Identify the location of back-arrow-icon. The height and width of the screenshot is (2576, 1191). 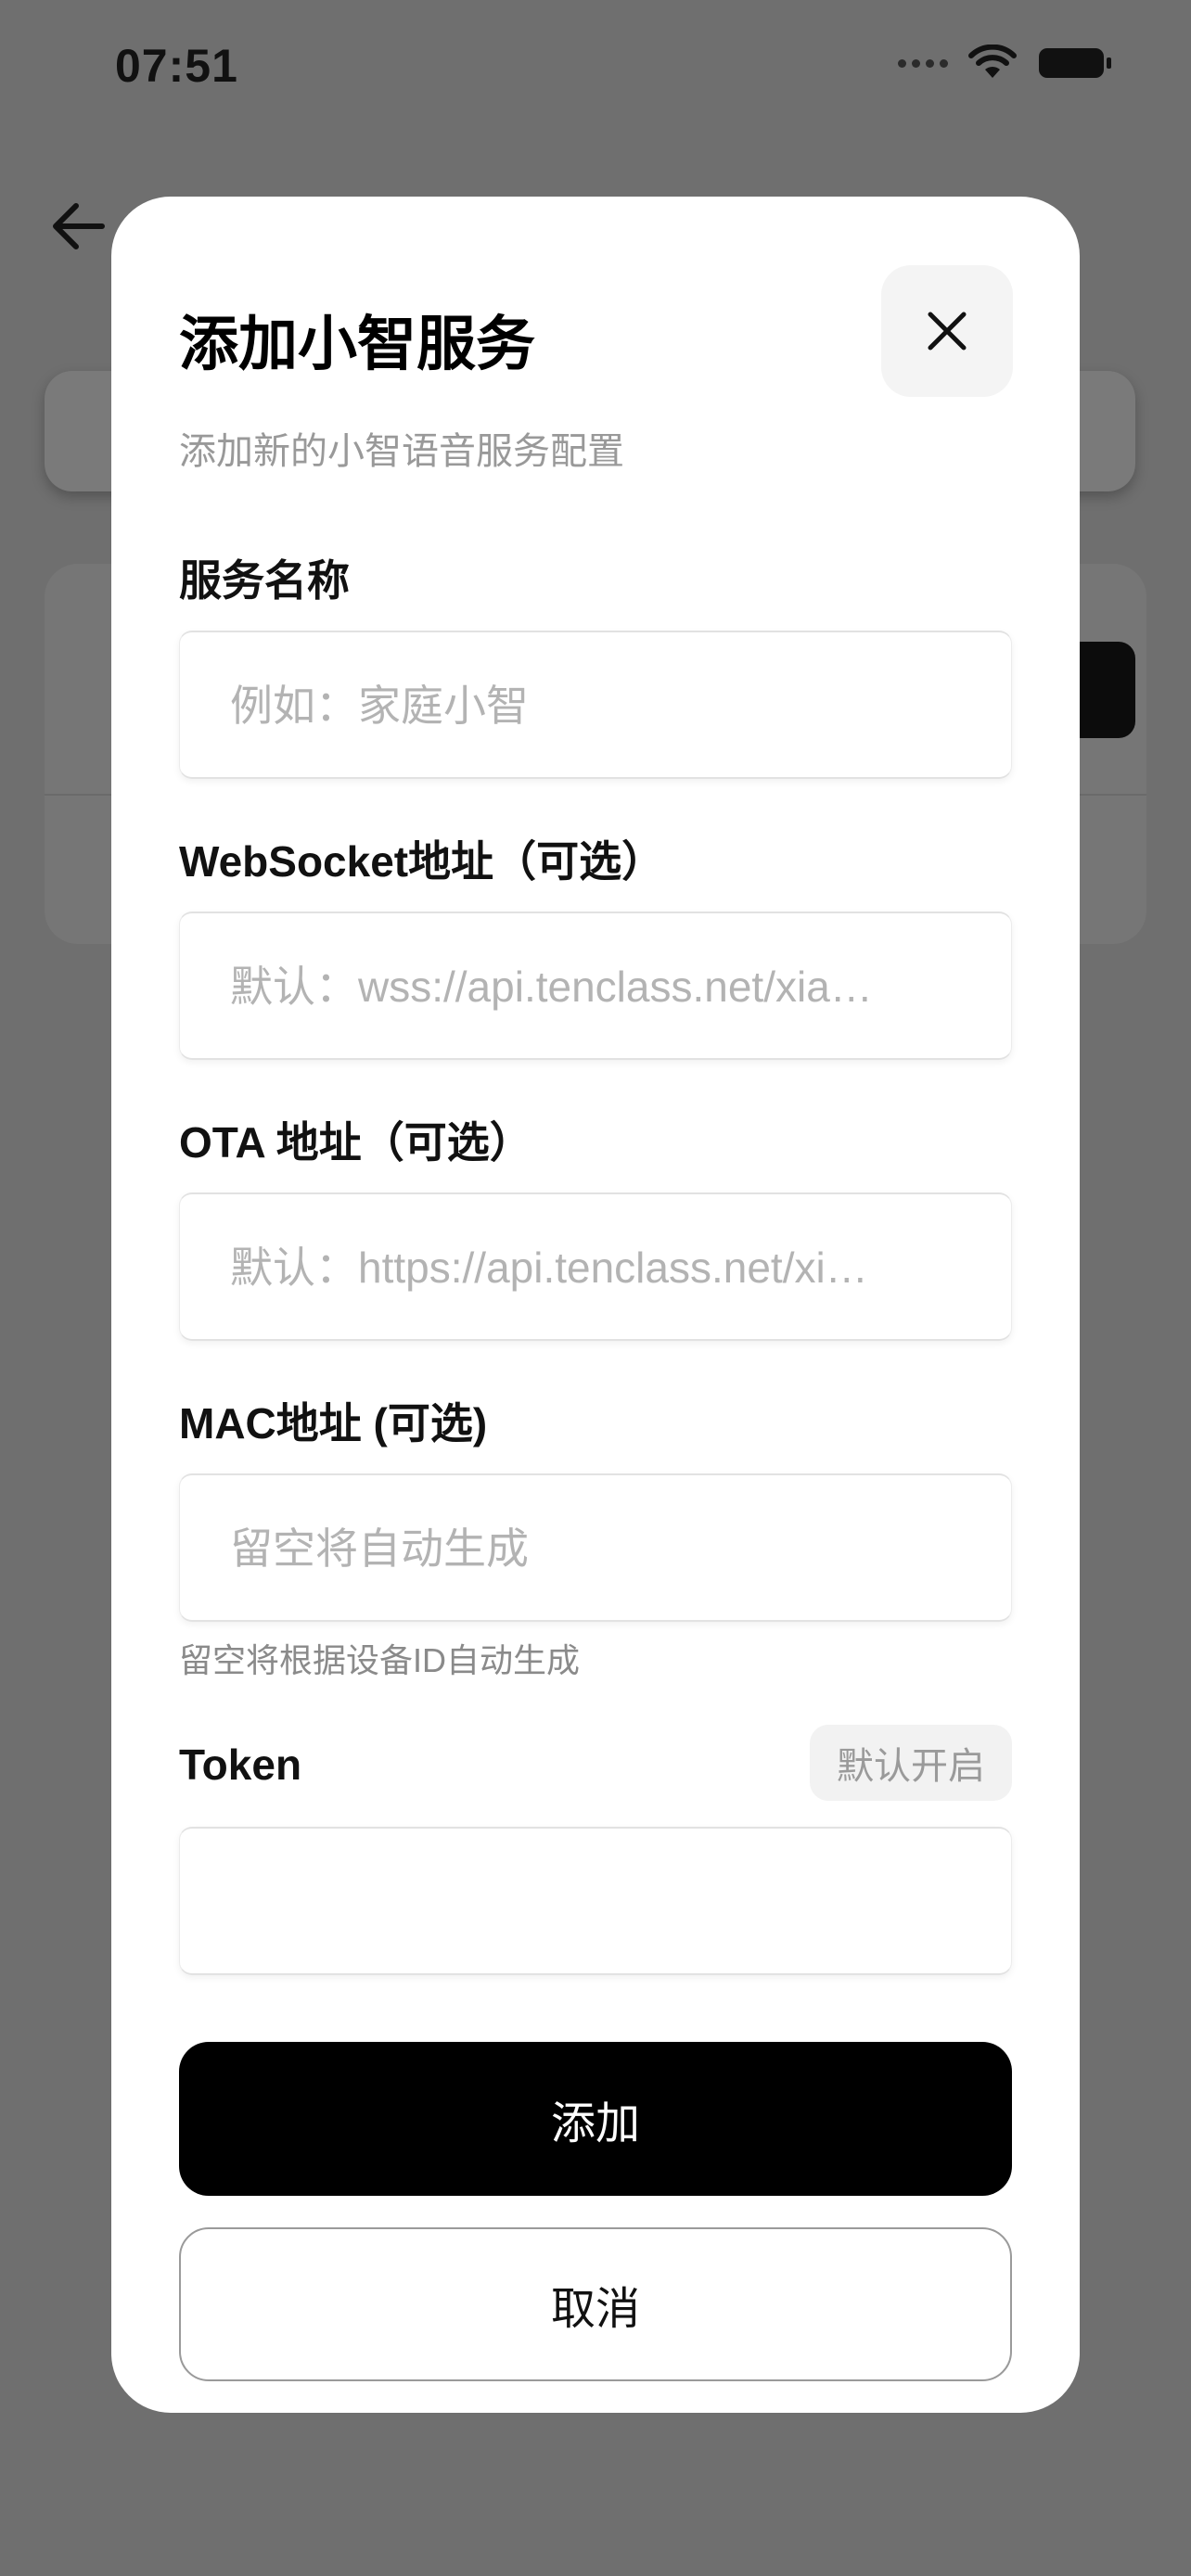
(78, 227).